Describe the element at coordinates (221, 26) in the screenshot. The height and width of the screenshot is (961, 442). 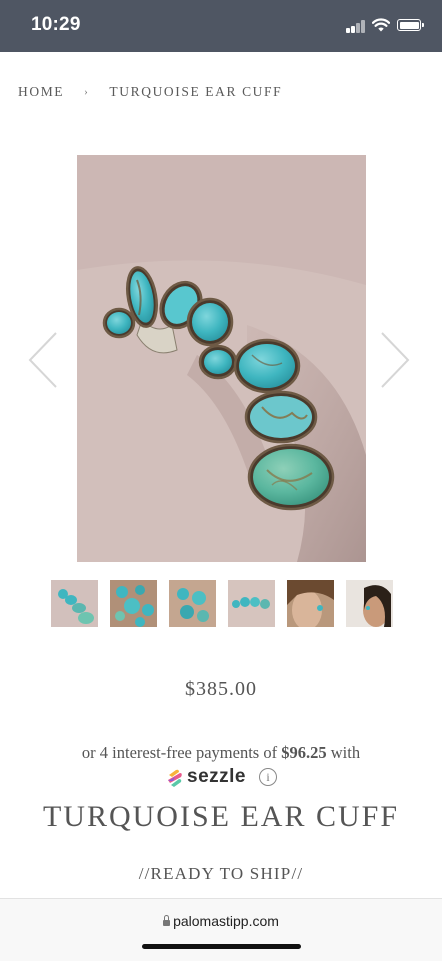
I see `status-bar: 10:29` at that location.